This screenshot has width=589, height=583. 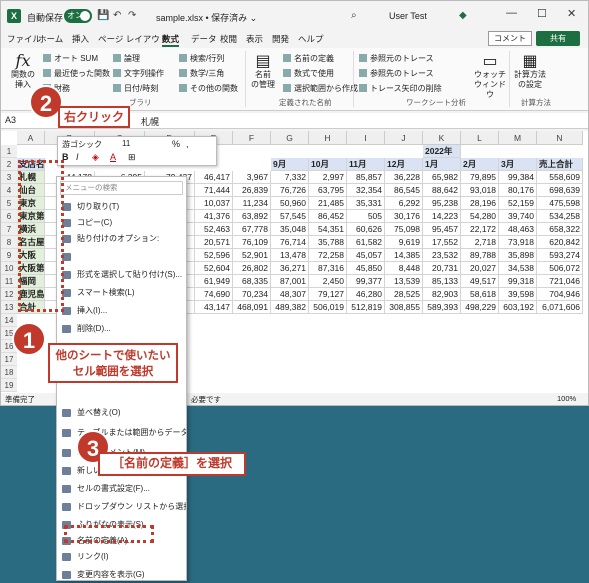 What do you see at coordinates (480, 294) in the screenshot?
I see `cell: 58,618` at bounding box center [480, 294].